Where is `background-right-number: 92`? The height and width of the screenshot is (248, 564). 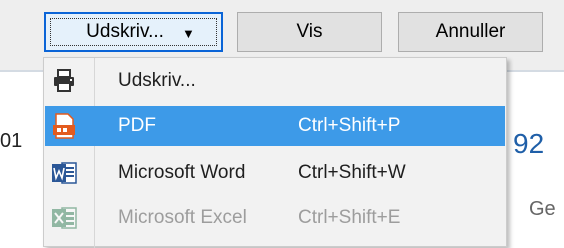 background-right-number: 92 is located at coordinates (529, 143).